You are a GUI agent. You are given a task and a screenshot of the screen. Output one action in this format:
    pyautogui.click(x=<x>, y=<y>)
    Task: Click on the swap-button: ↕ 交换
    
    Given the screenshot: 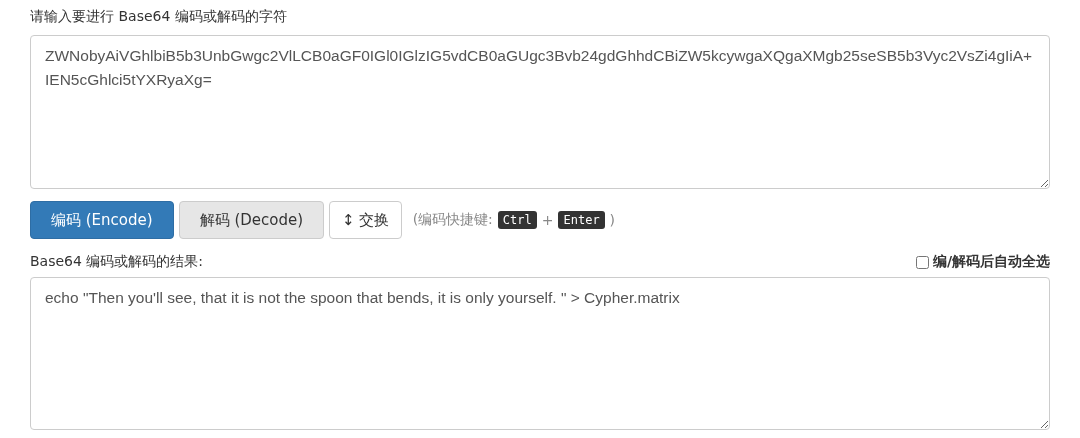 What is the action you would take?
    pyautogui.click(x=365, y=220)
    